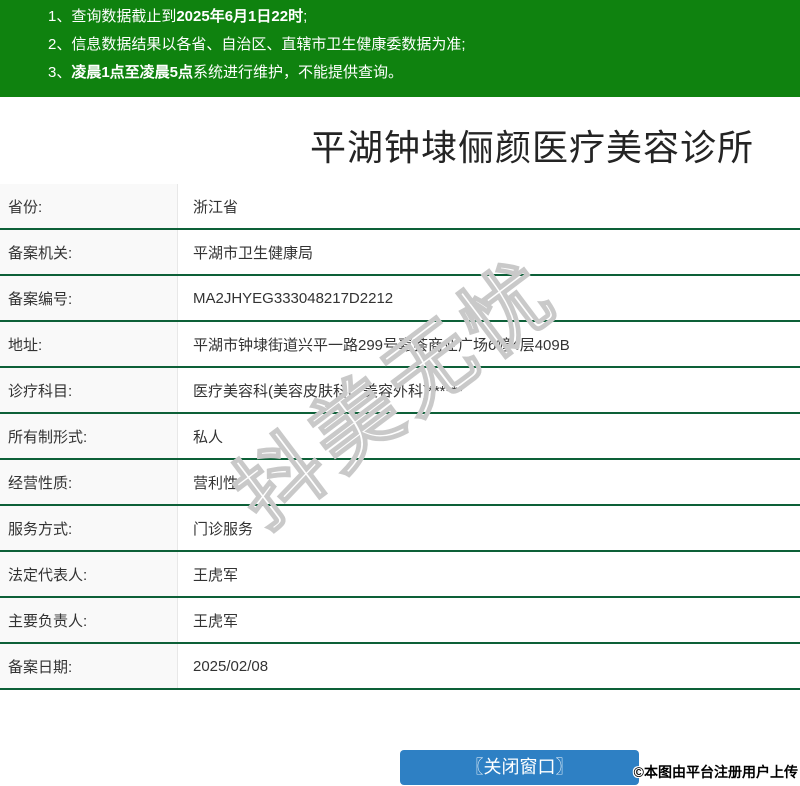 This screenshot has width=800, height=786. Describe the element at coordinates (298, 72) in the screenshot. I see `notice-3-suffix: 系统进行维护，不能提供查询。` at that location.